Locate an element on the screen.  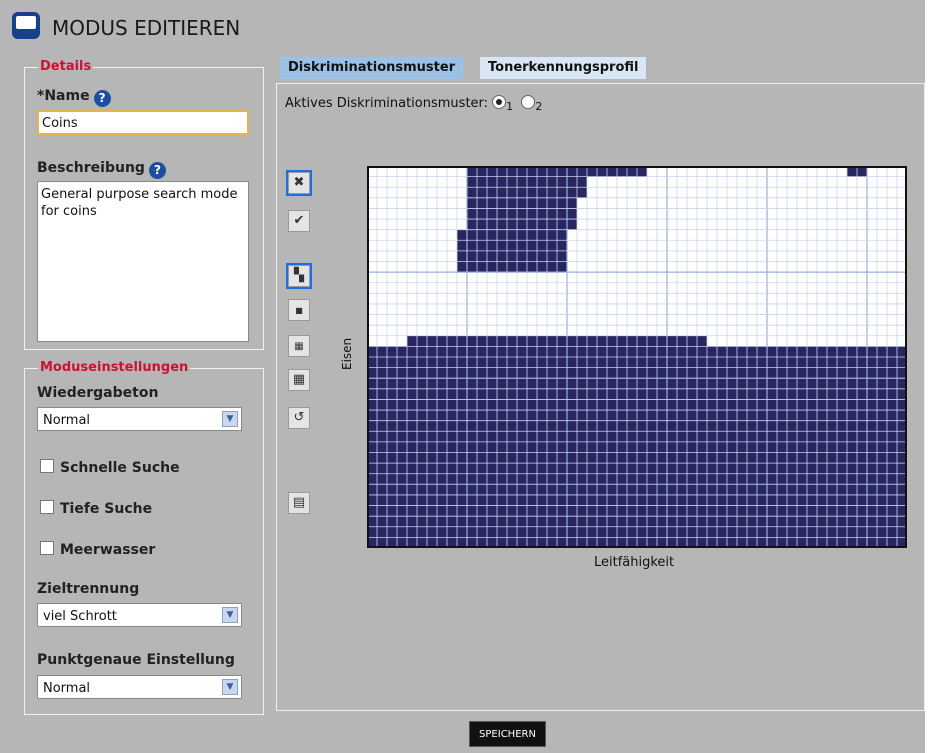
pen-tool-button: ▚ is located at coordinates (299, 276).